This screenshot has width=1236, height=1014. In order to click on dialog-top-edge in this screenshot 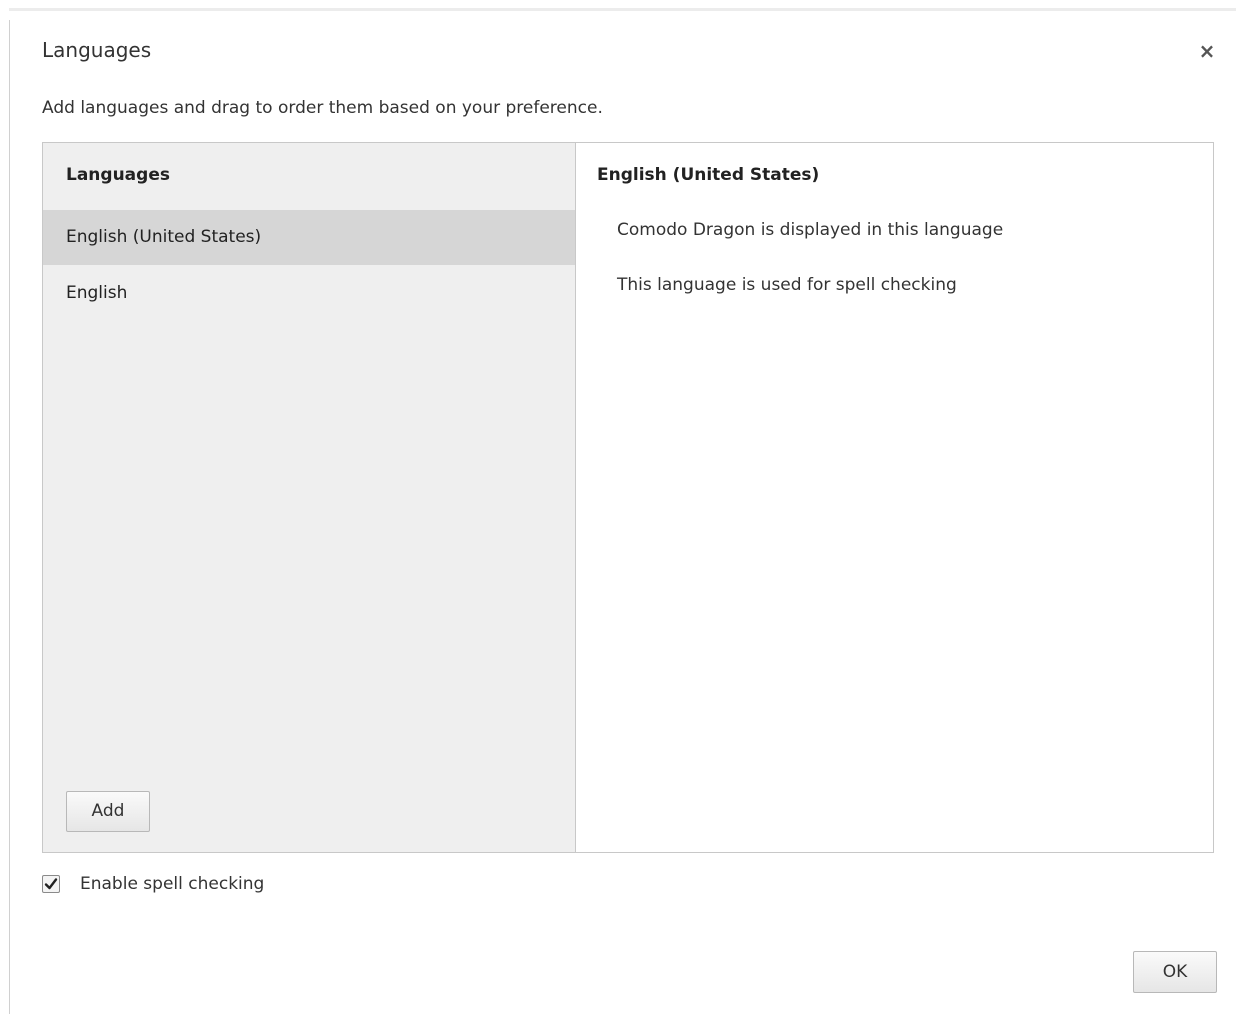, I will do `click(622, 9)`.